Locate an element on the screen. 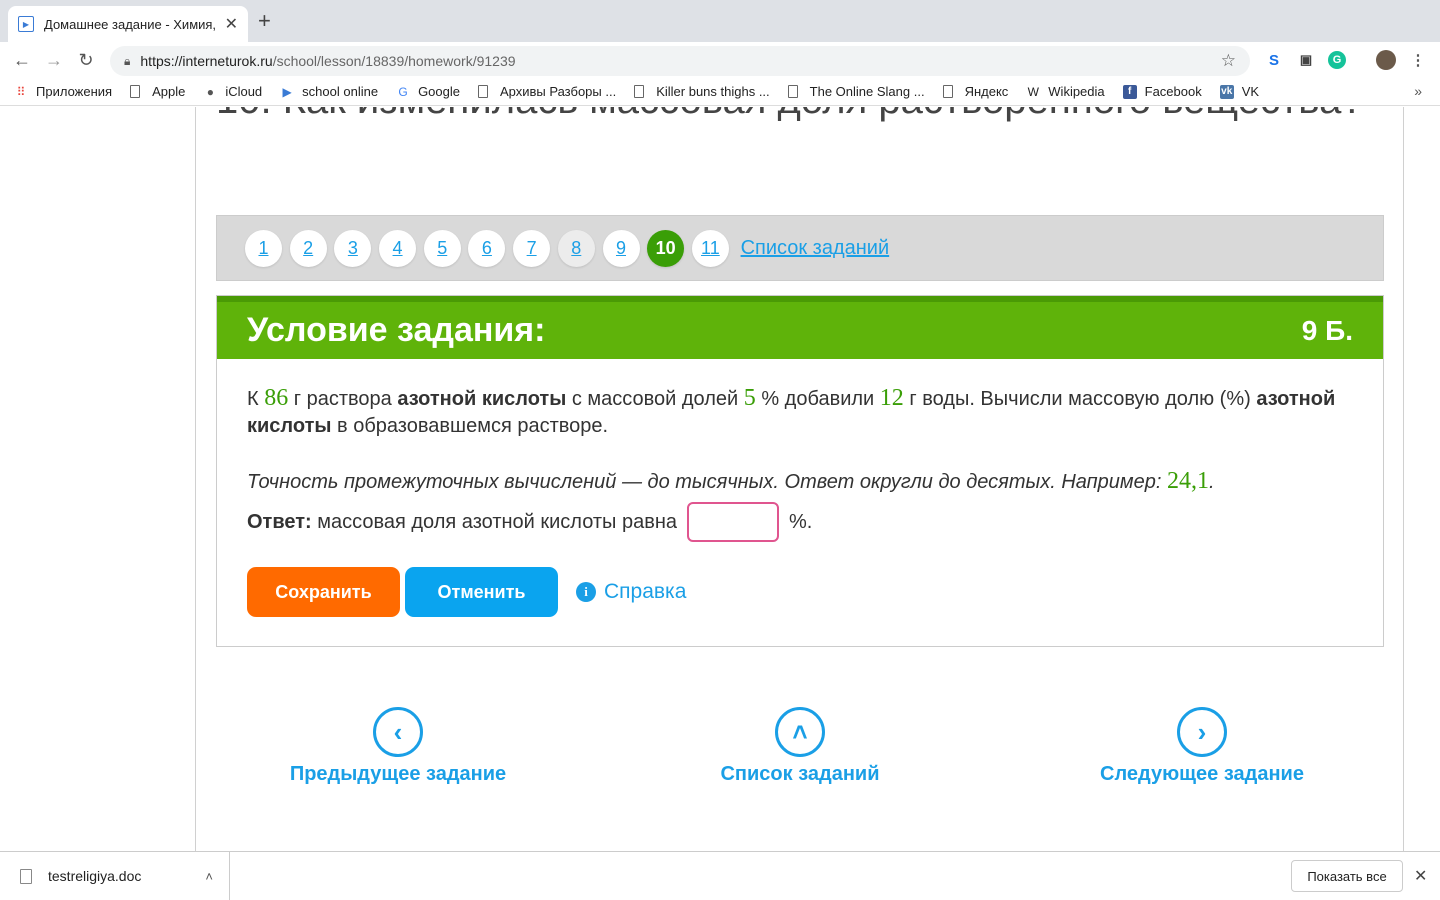  chevron-right-icon: › is located at coordinates (1202, 732).